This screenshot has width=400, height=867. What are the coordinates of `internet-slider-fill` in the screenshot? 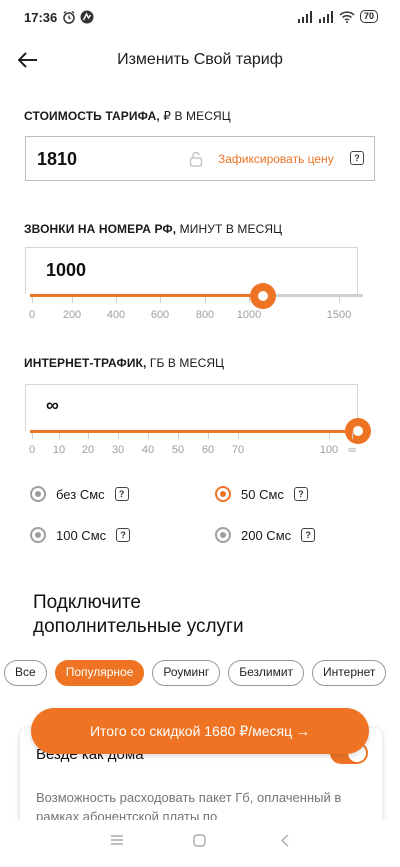 It's located at (194, 431).